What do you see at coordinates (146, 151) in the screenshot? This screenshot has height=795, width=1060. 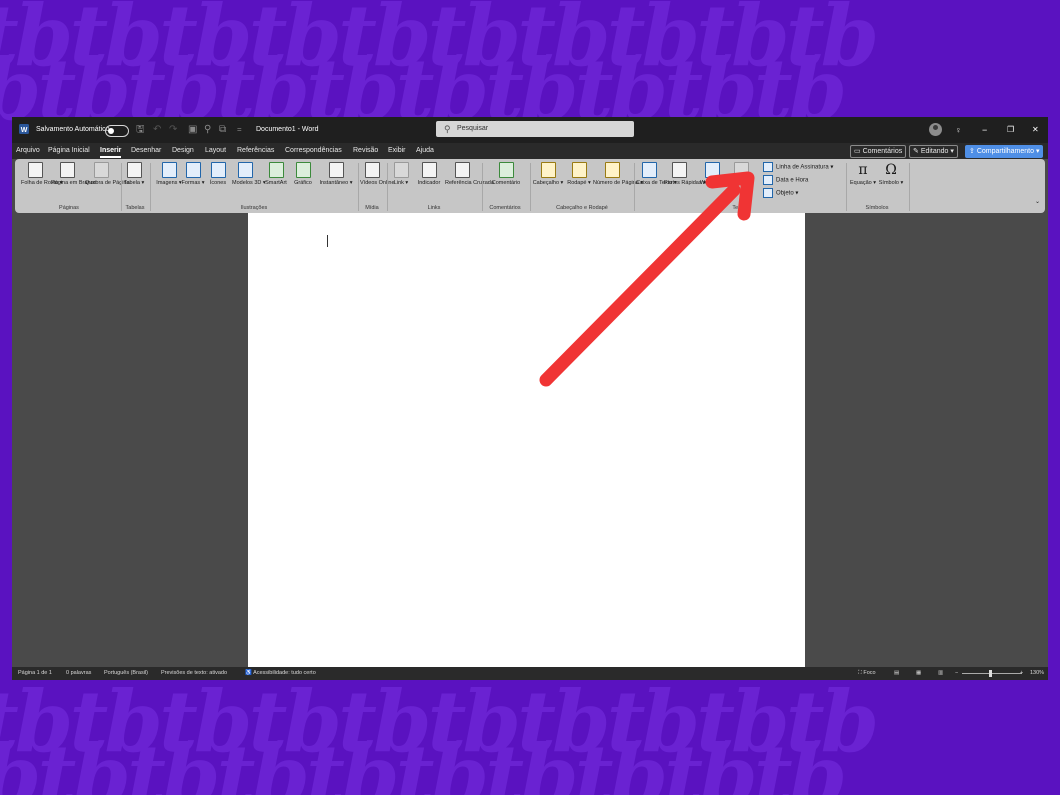 I see `tab-desenhar: Desenhar` at bounding box center [146, 151].